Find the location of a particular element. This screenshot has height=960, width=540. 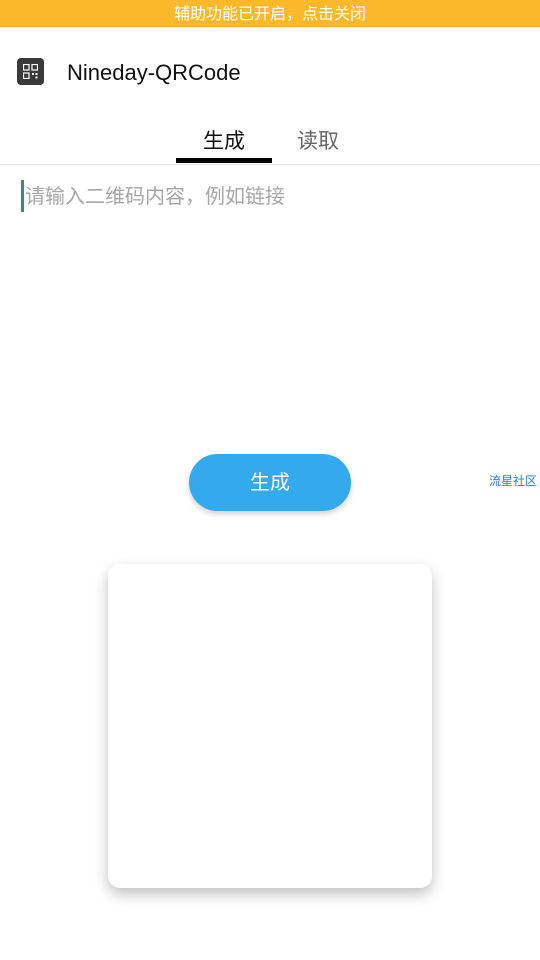

tab-bar: 生成 读取 is located at coordinates (270, 141).